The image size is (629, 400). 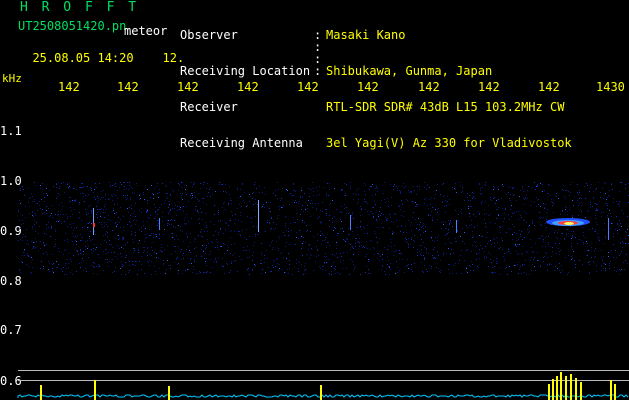 I want to click on timestamp: 25.08.05 14:20 12., so click(x=101, y=52).